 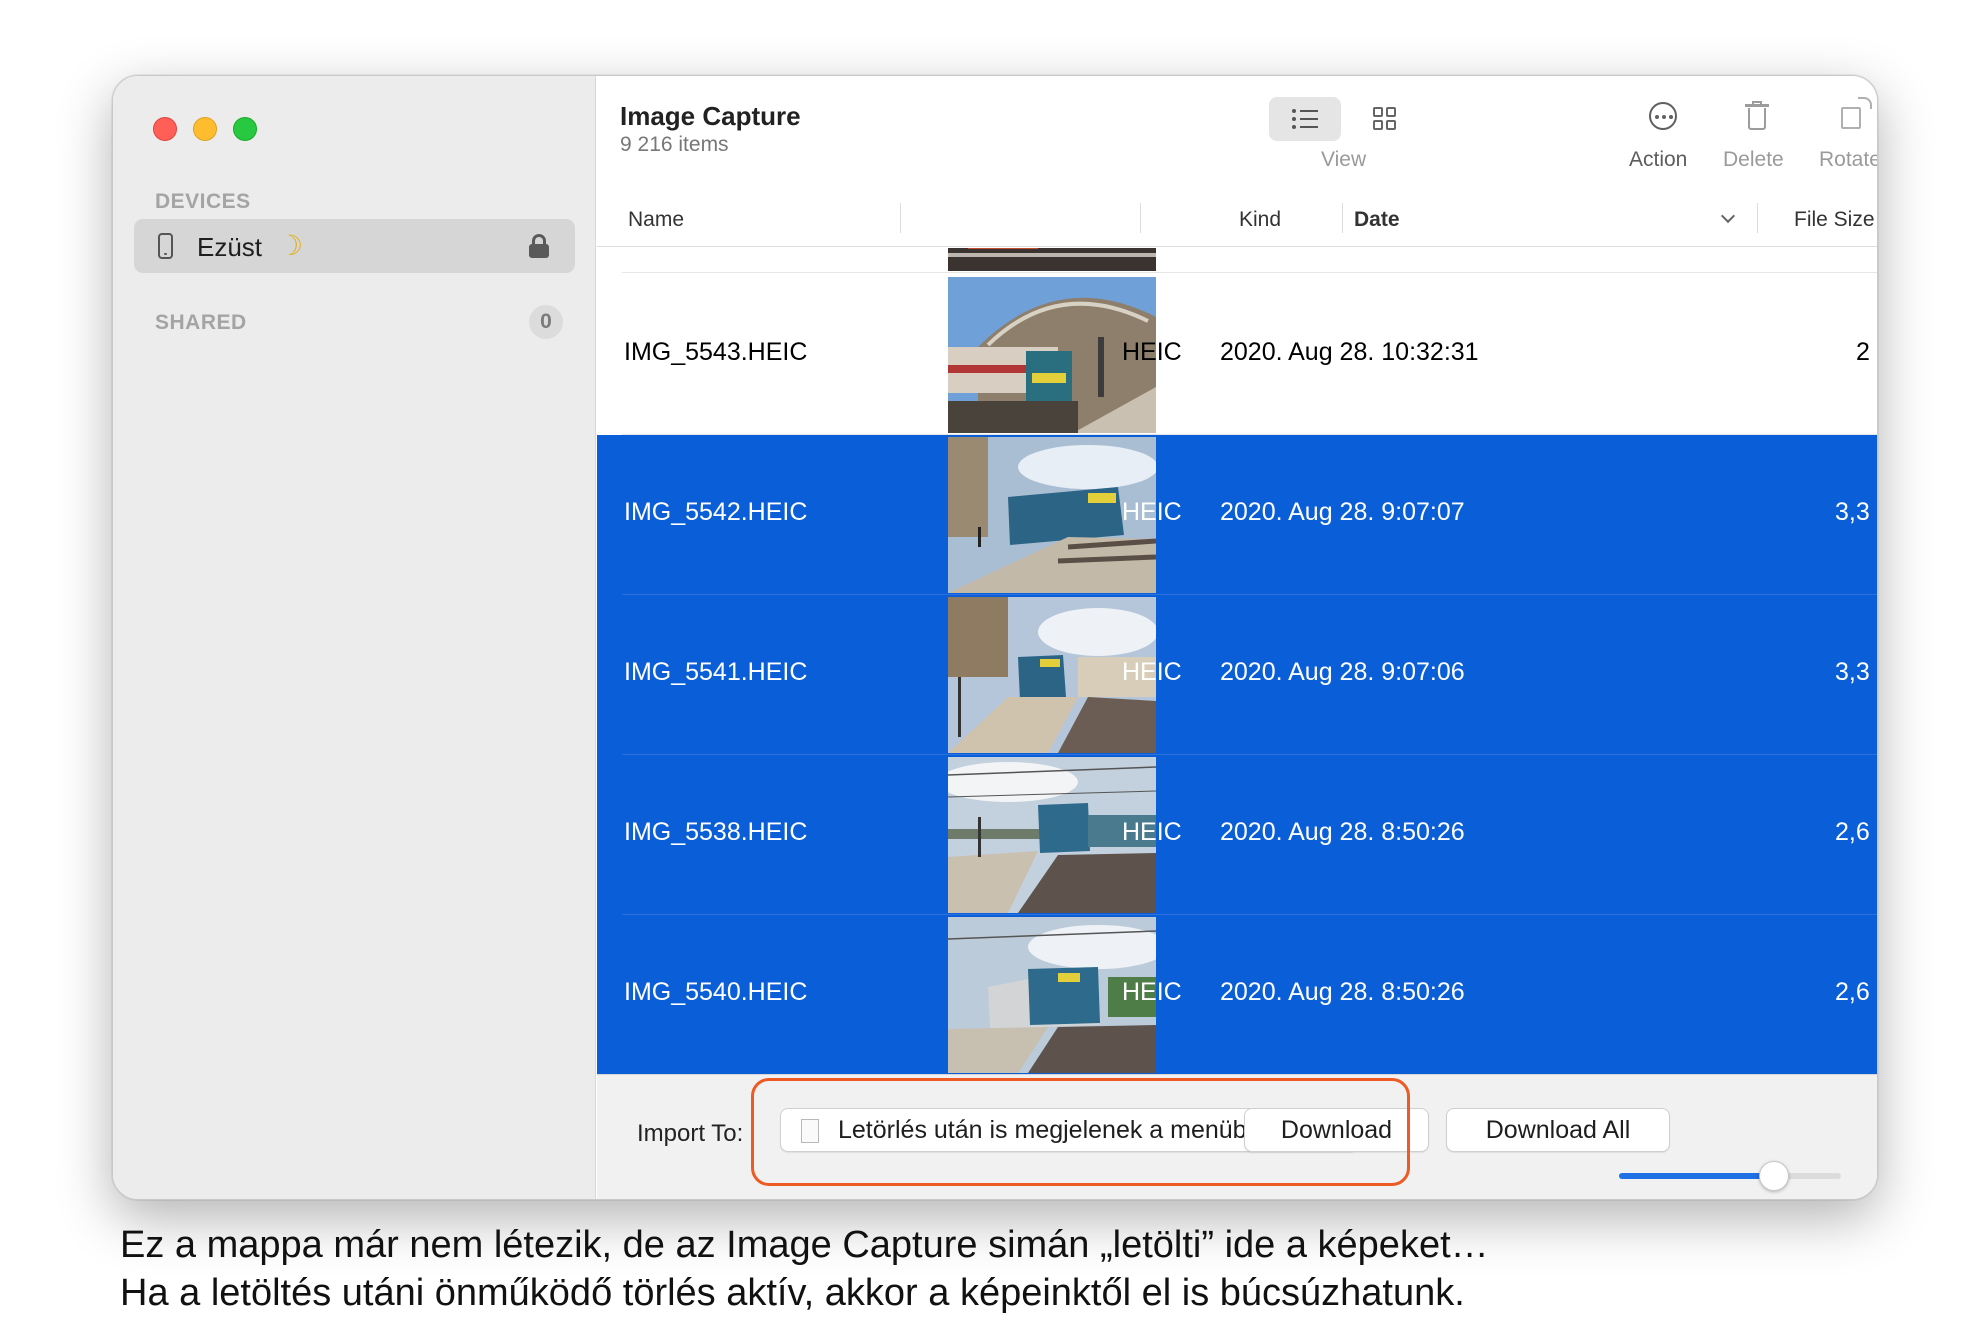 I want to click on sidebar-item-device: Ezüst ☽, so click(x=354, y=246).